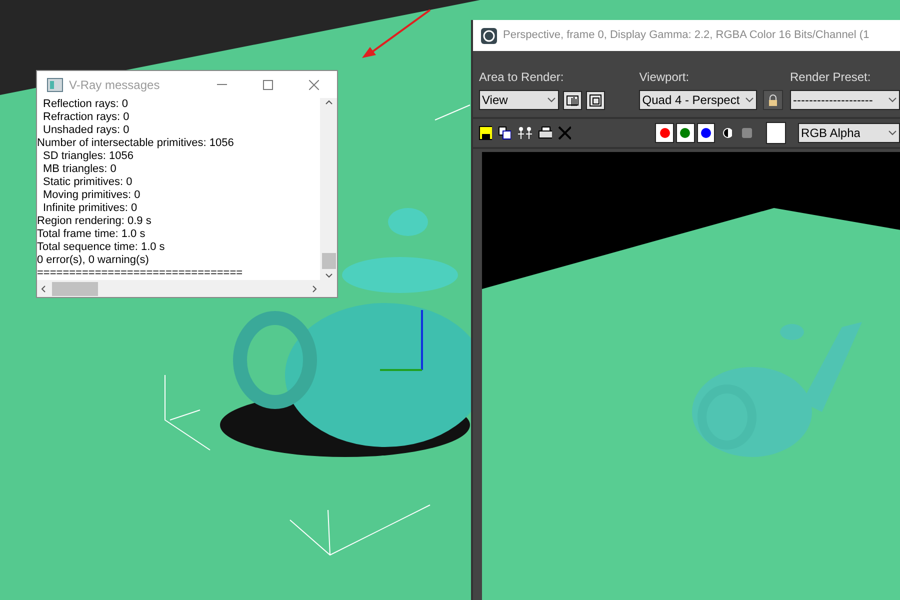 The height and width of the screenshot is (600, 900). What do you see at coordinates (572, 100) in the screenshot?
I see `hand-icon-button` at bounding box center [572, 100].